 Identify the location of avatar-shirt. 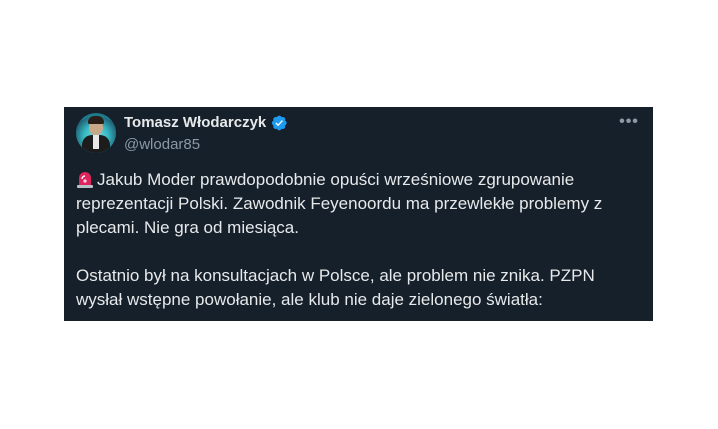
(96, 142).